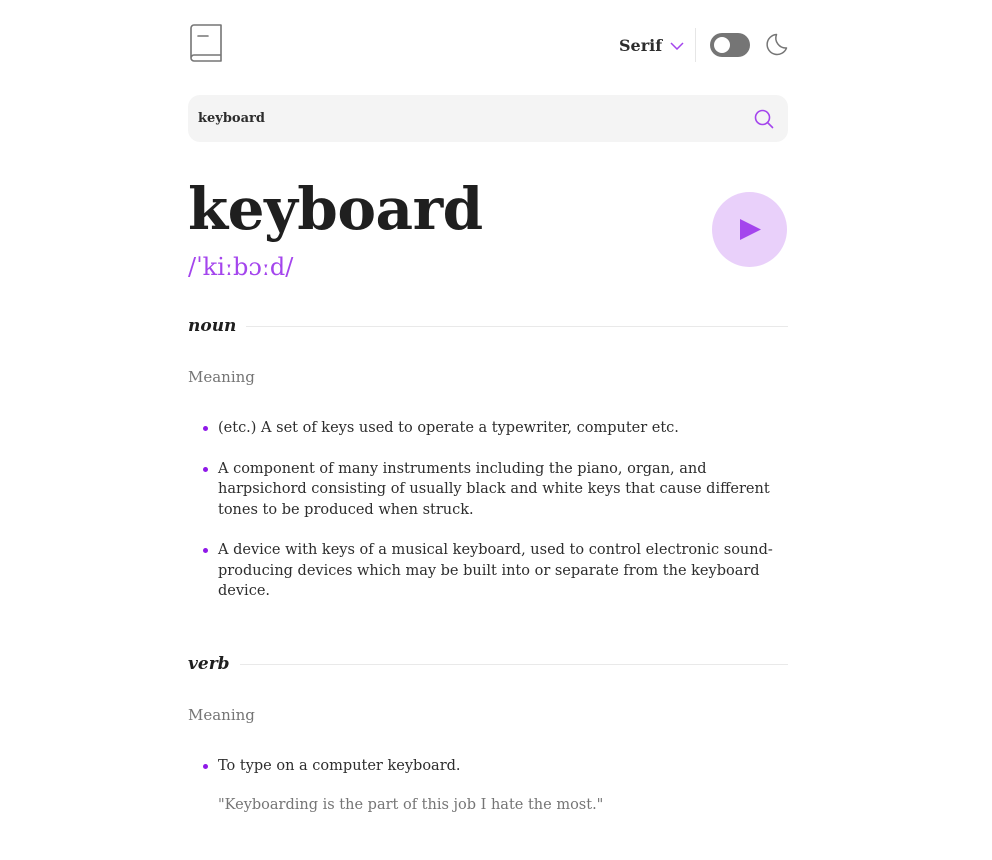  What do you see at coordinates (241, 267) in the screenshot?
I see `phonetic-text: /ˈkiːbɔːd/` at bounding box center [241, 267].